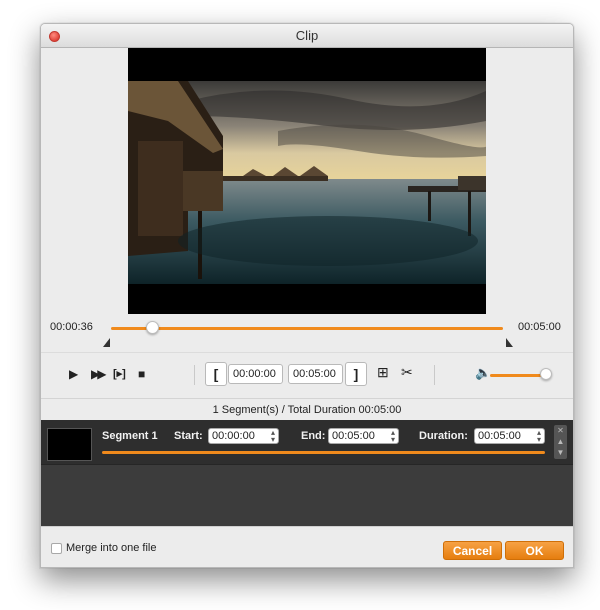  I want to click on volume-track, so click(518, 375).